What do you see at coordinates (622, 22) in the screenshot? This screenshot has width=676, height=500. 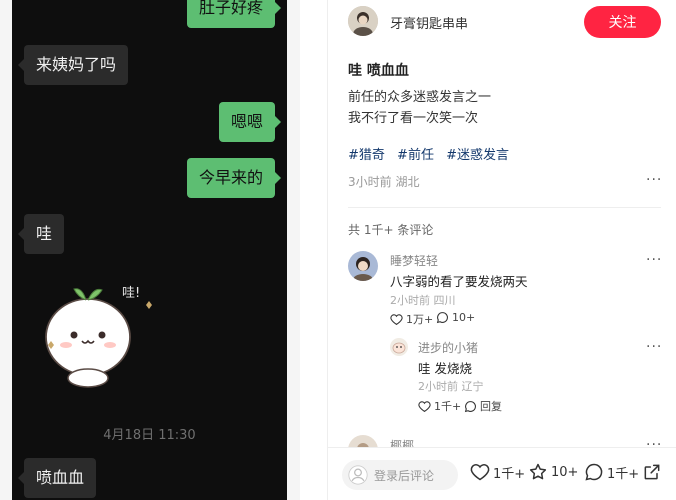 I see `follow-button: 关注` at bounding box center [622, 22].